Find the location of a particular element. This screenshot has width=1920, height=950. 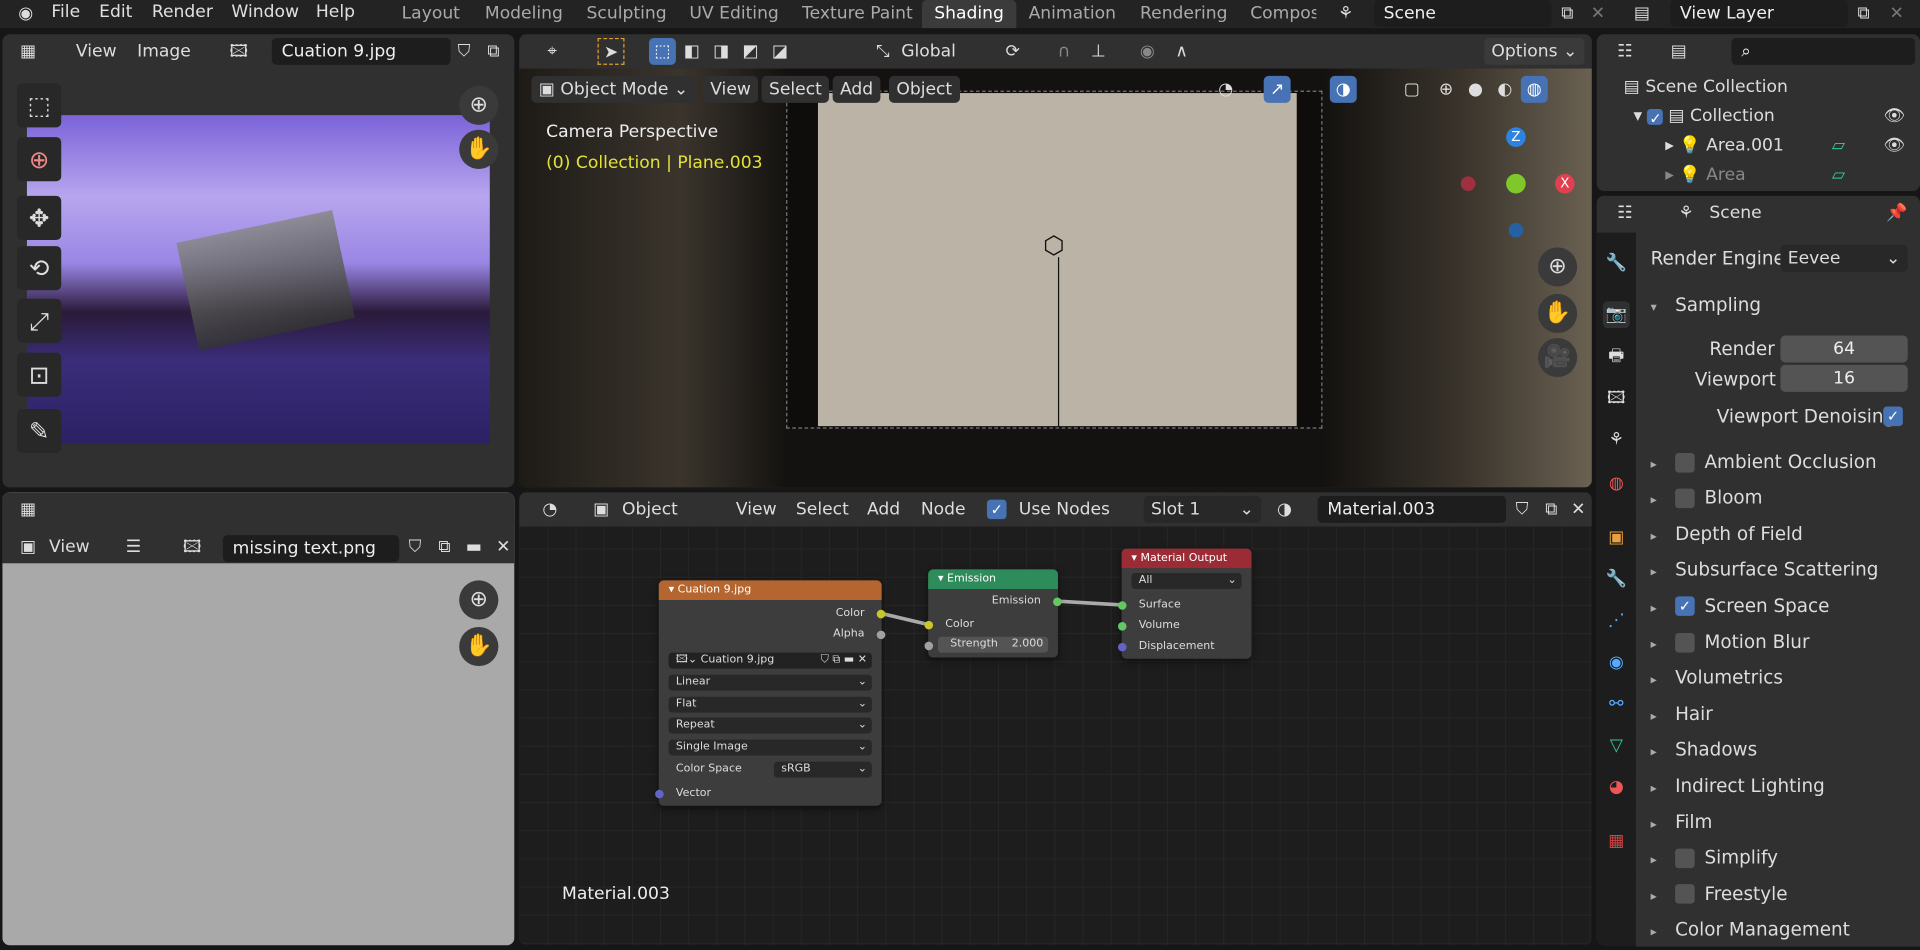

menu-file: File is located at coordinates (65, 13).